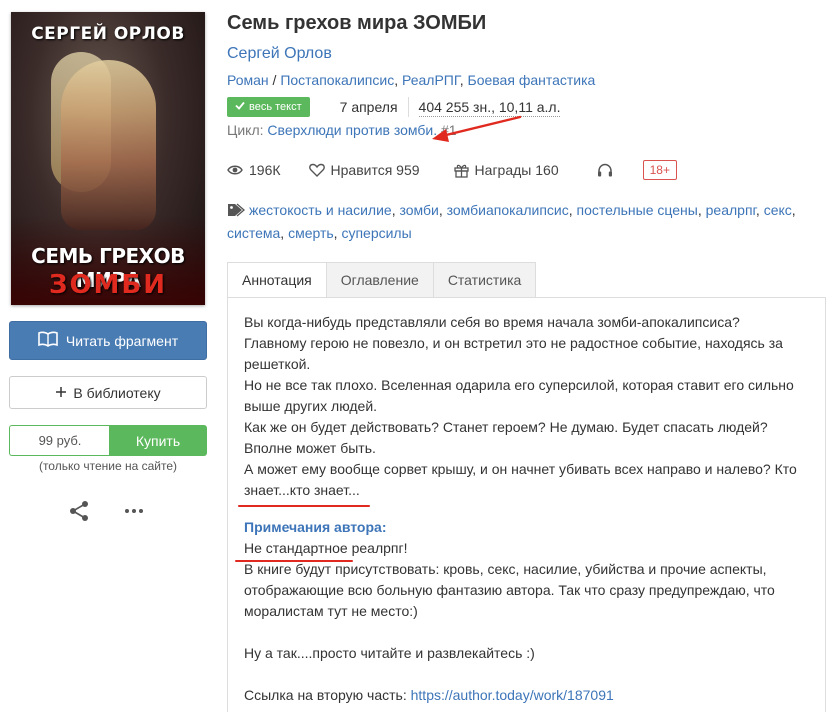 The width and height of the screenshot is (829, 712). I want to click on awards-stat: Награды 160, so click(506, 170).